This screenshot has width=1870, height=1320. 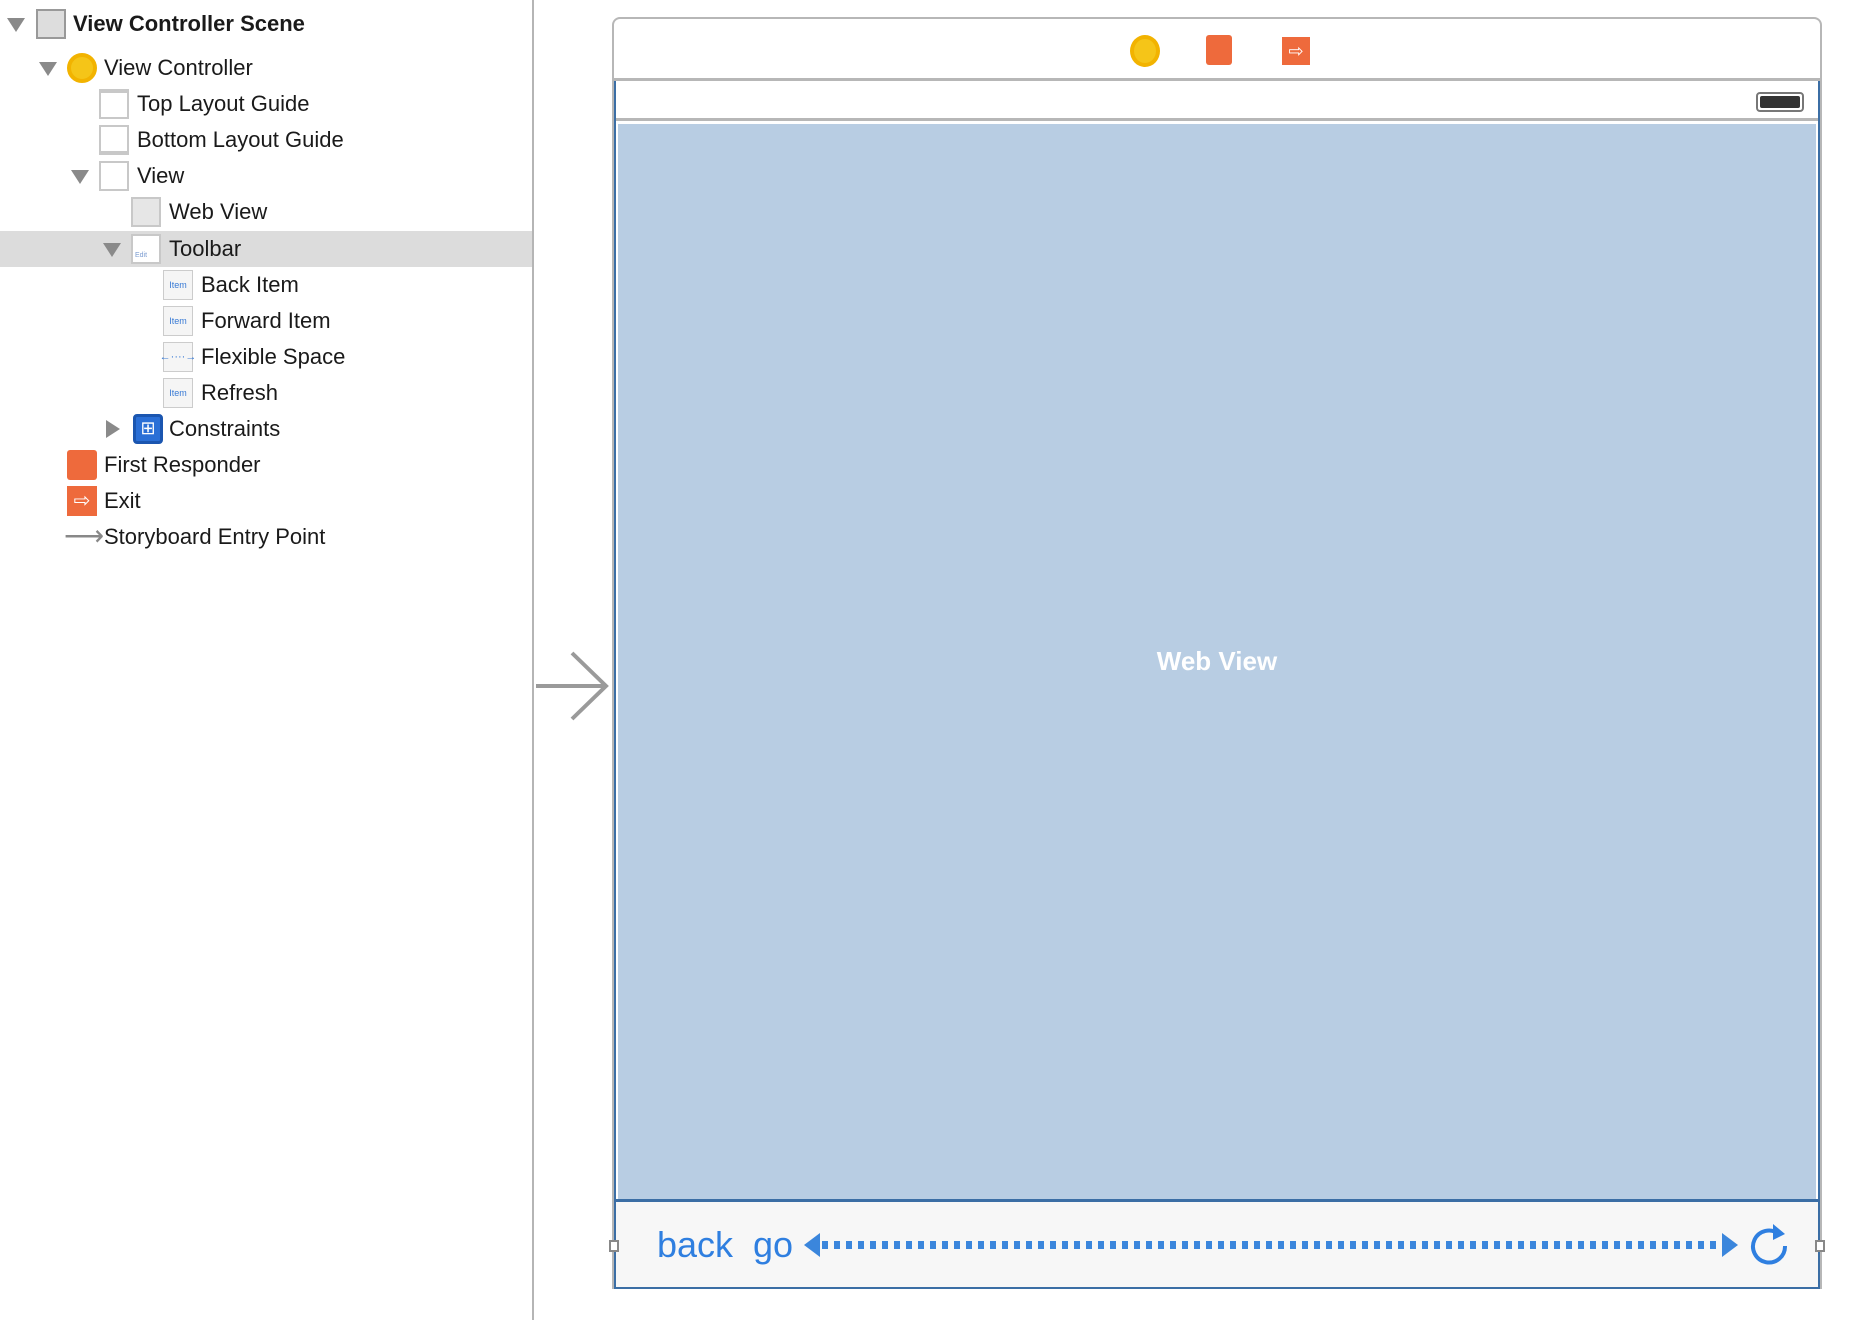 I want to click on outline-row-view: View, so click(x=266, y=176).